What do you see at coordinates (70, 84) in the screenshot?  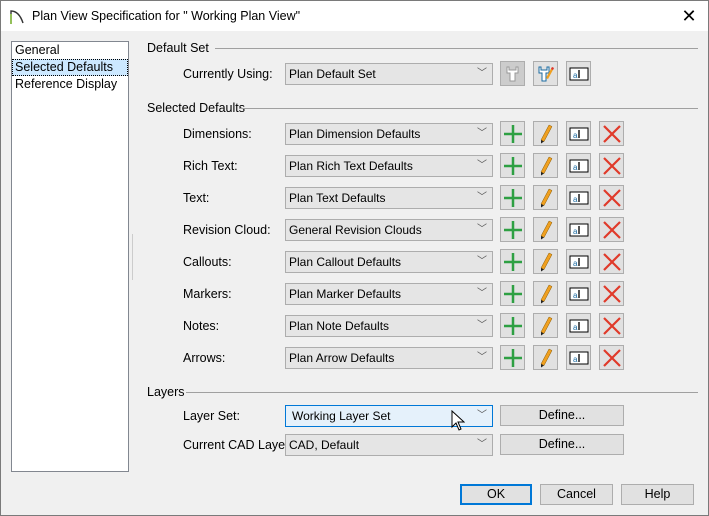 I see `sidebar-item-reference-display: Reference Display` at bounding box center [70, 84].